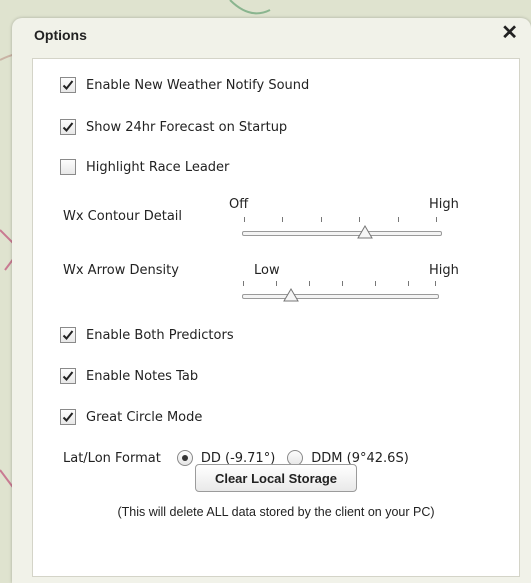 The height and width of the screenshot is (583, 531). What do you see at coordinates (290, 295) in the screenshot?
I see `arrow-slider-thumb` at bounding box center [290, 295].